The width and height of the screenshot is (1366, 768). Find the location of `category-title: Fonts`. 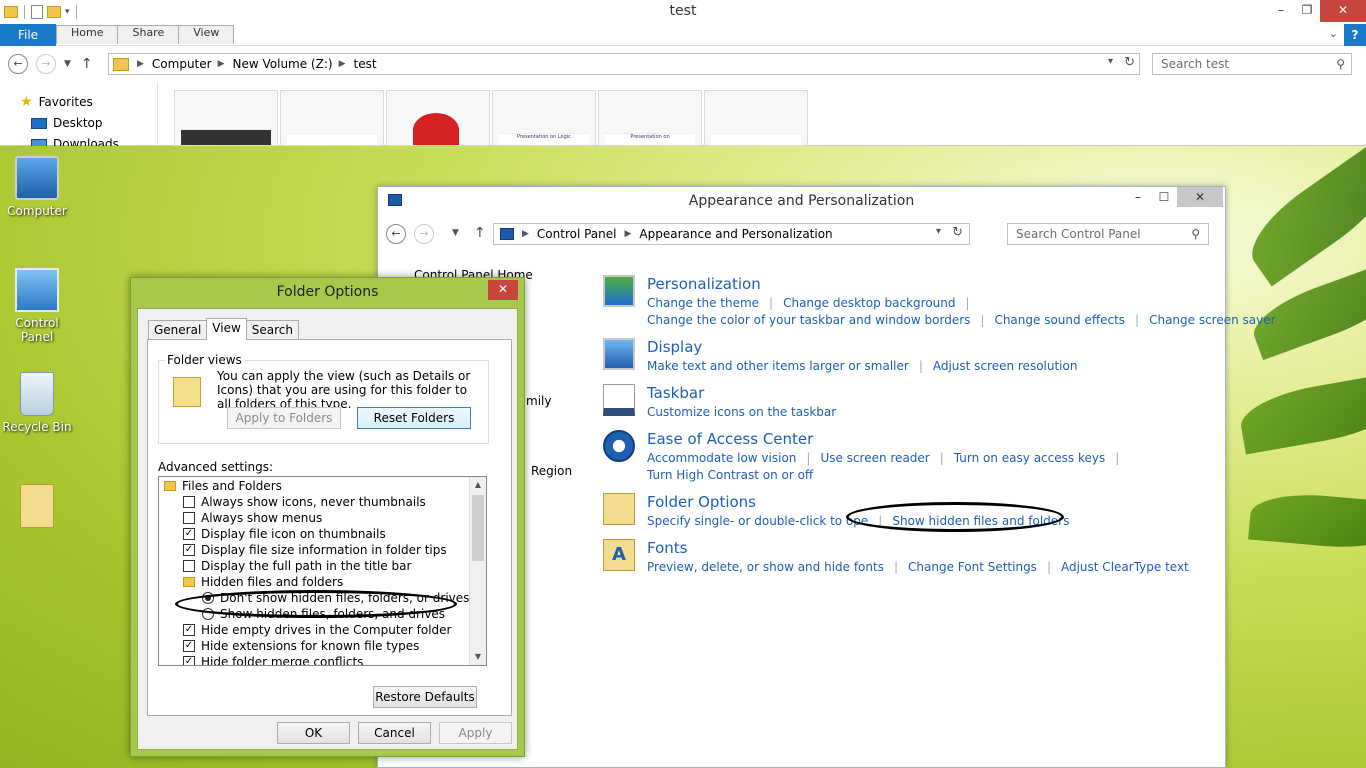

category-title: Fonts is located at coordinates (667, 548).